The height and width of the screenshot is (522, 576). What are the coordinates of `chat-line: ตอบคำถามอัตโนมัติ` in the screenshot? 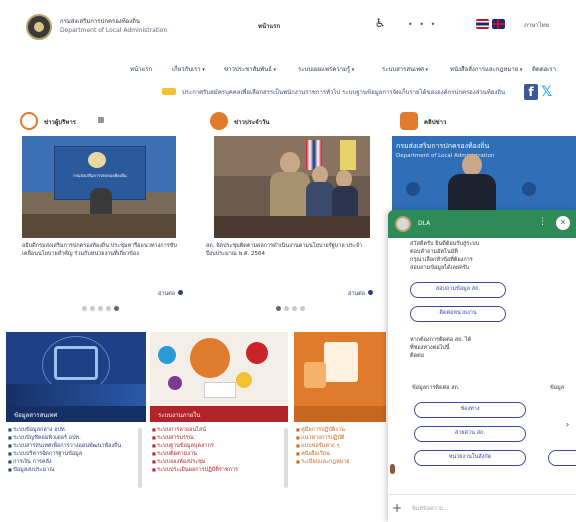 It's located at (434, 252).